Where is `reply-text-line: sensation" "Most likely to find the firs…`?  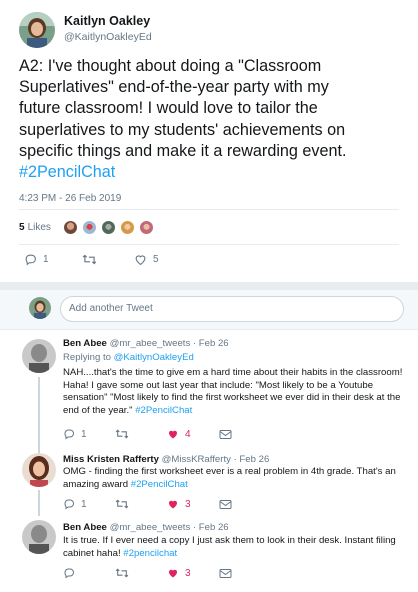
reply-text-line: sensation" "Most likely to find the firs… is located at coordinates (232, 397).